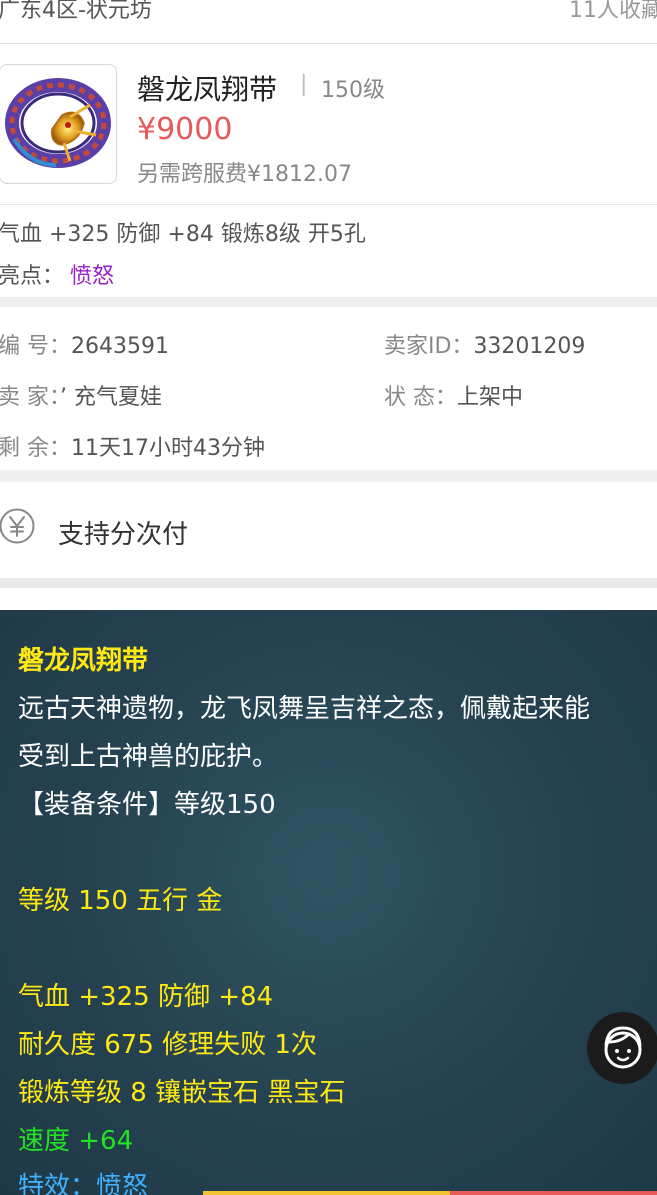  What do you see at coordinates (17, 526) in the screenshot?
I see `yen-circle-icon` at bounding box center [17, 526].